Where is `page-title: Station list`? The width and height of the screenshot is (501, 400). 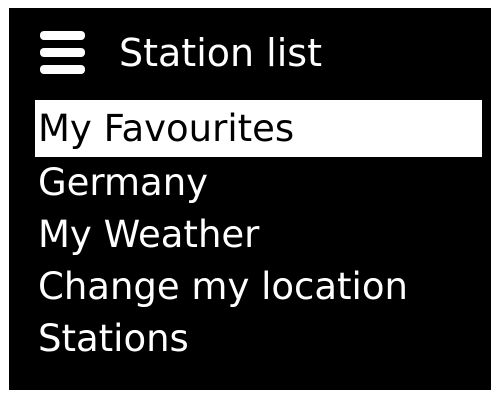 page-title: Station list is located at coordinates (220, 53).